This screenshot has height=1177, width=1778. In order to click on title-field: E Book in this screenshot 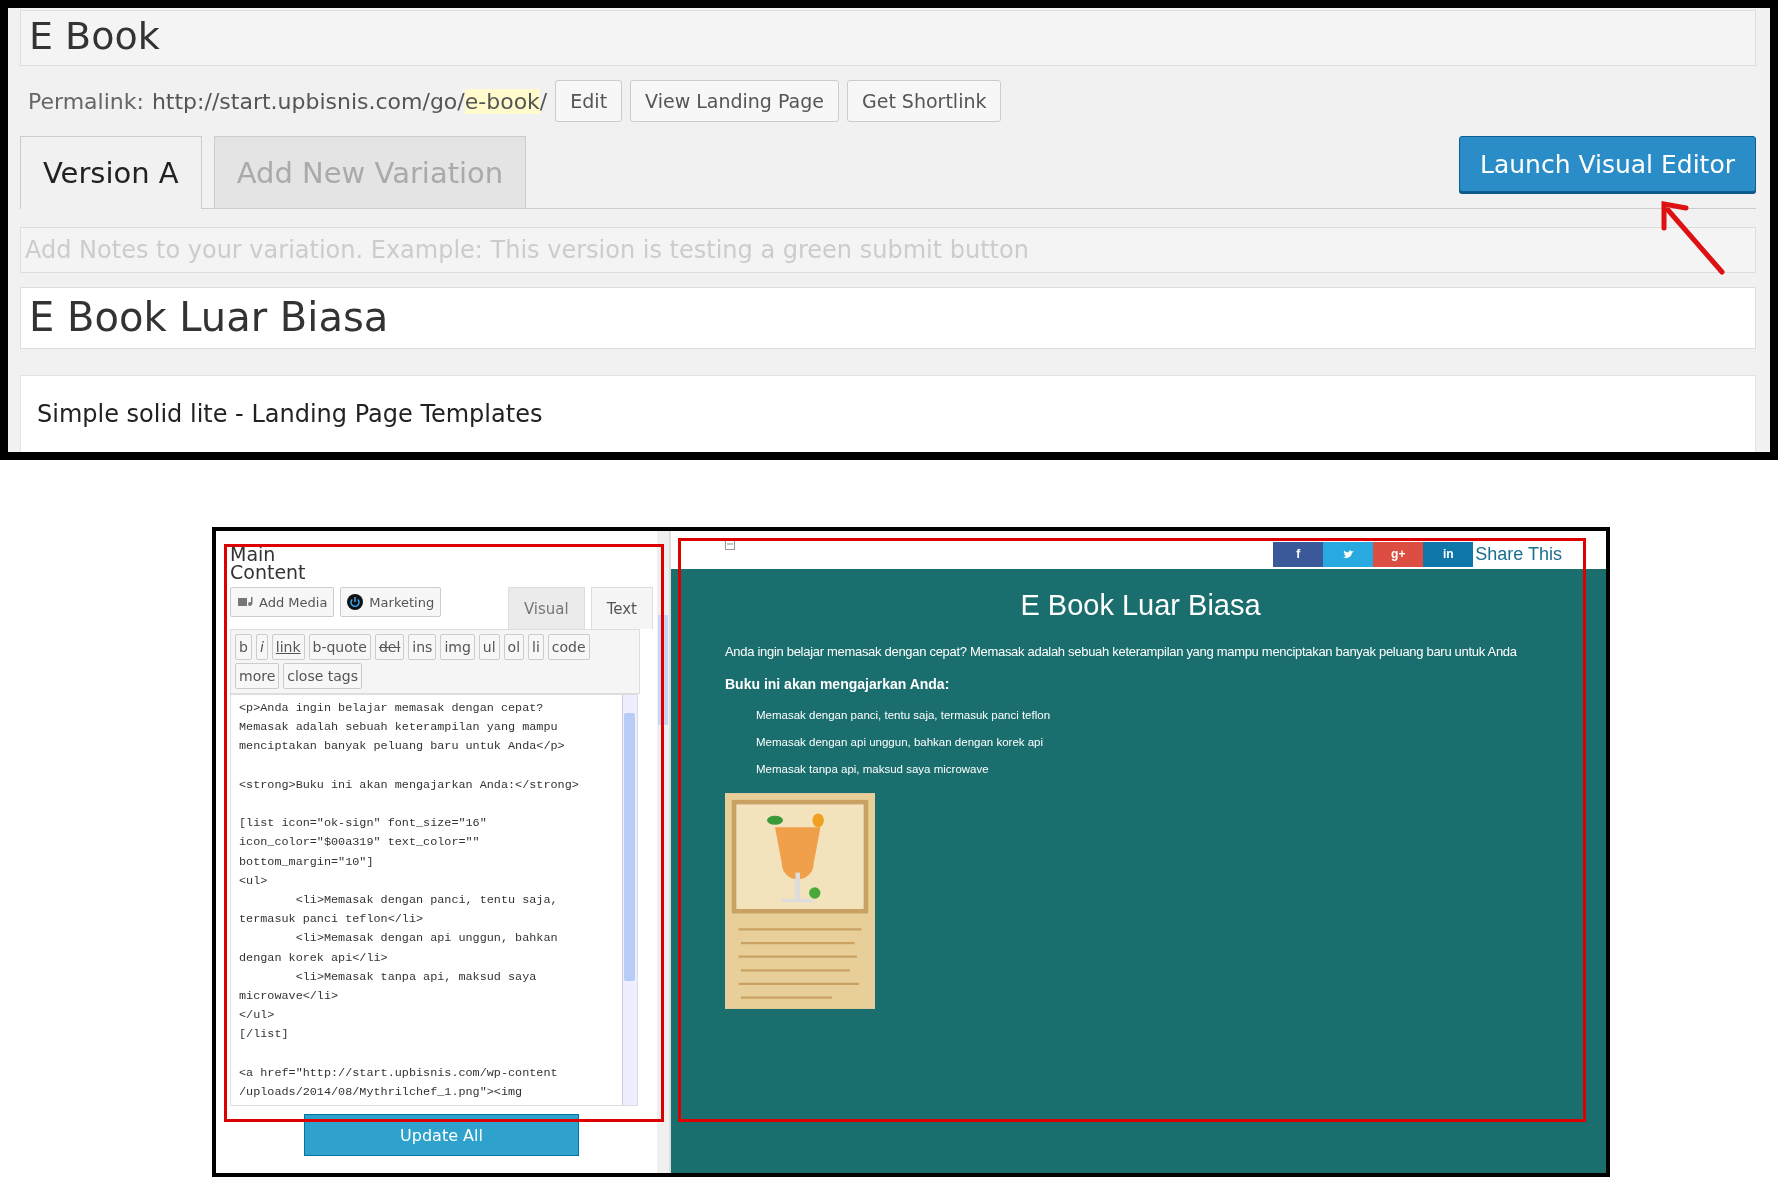, I will do `click(888, 38)`.